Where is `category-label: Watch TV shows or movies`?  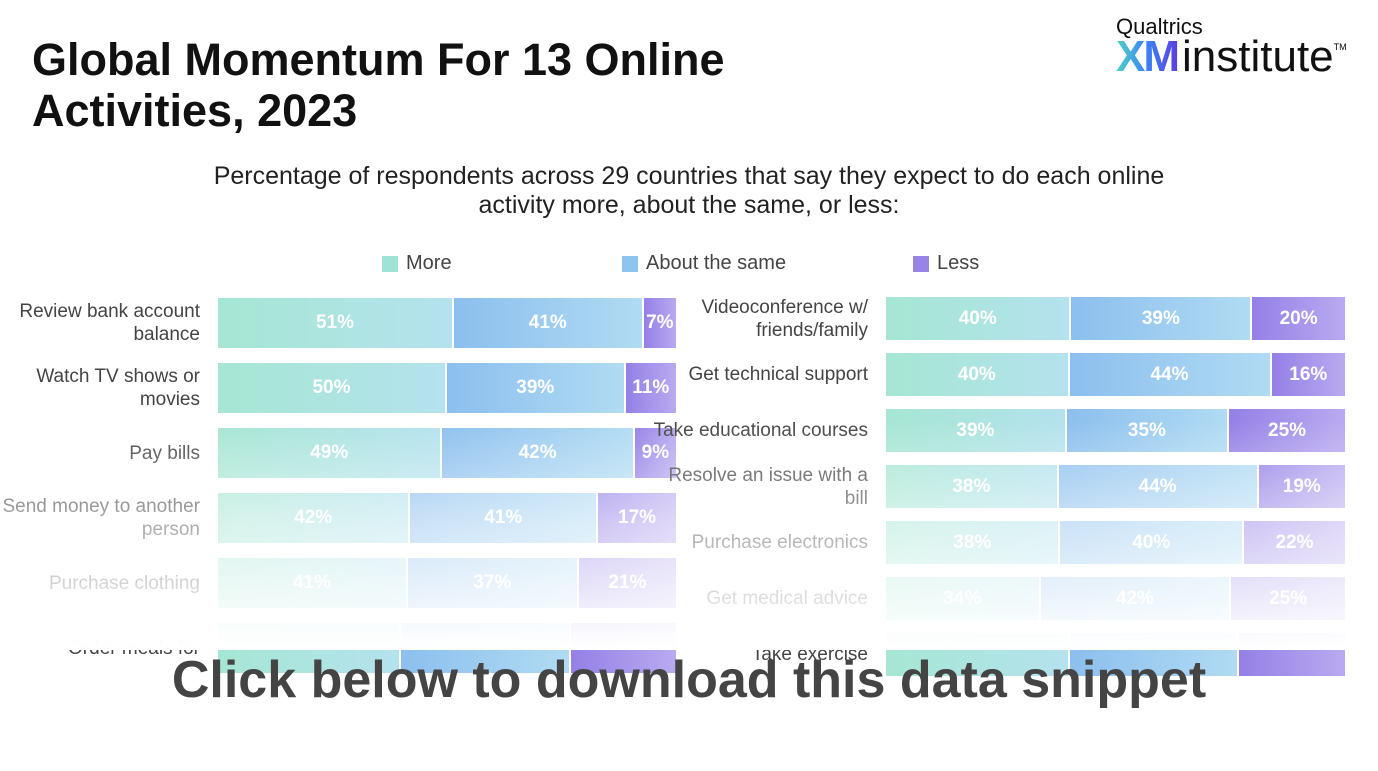
category-label: Watch TV shows or movies is located at coordinates (118, 388).